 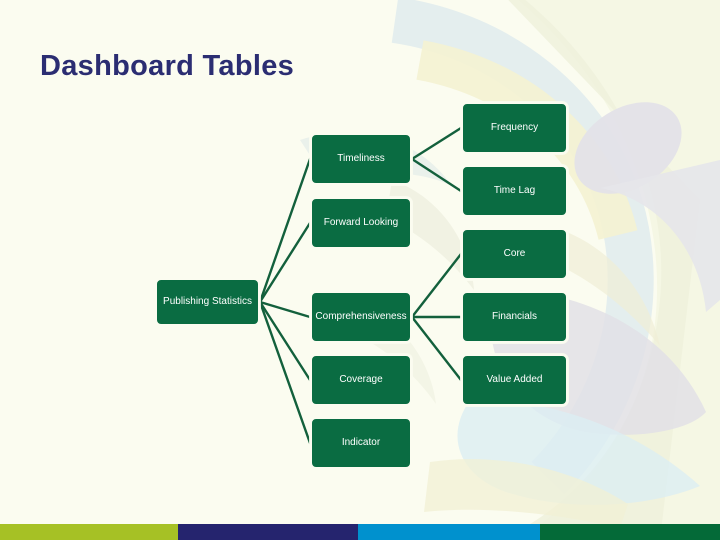 What do you see at coordinates (514, 191) in the screenshot?
I see `diagram-node-time-lag: Time Lag` at bounding box center [514, 191].